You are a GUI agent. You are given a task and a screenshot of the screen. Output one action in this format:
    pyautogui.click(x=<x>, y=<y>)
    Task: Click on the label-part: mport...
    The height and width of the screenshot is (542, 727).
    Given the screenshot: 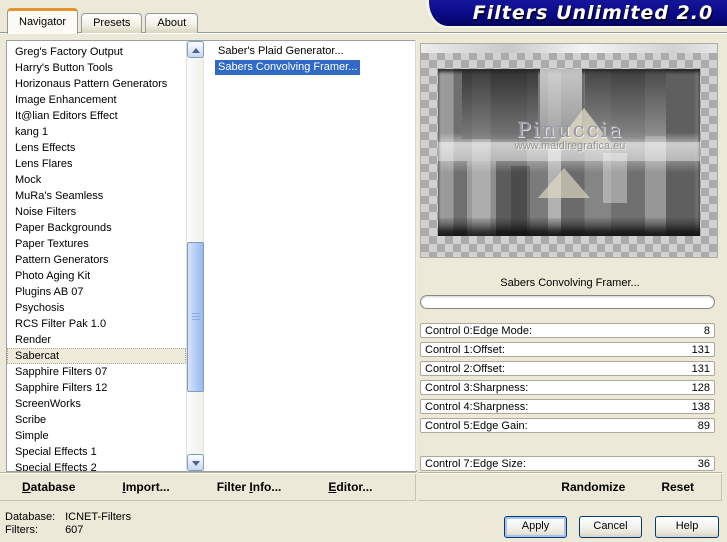 What is the action you would take?
    pyautogui.click(x=147, y=487)
    